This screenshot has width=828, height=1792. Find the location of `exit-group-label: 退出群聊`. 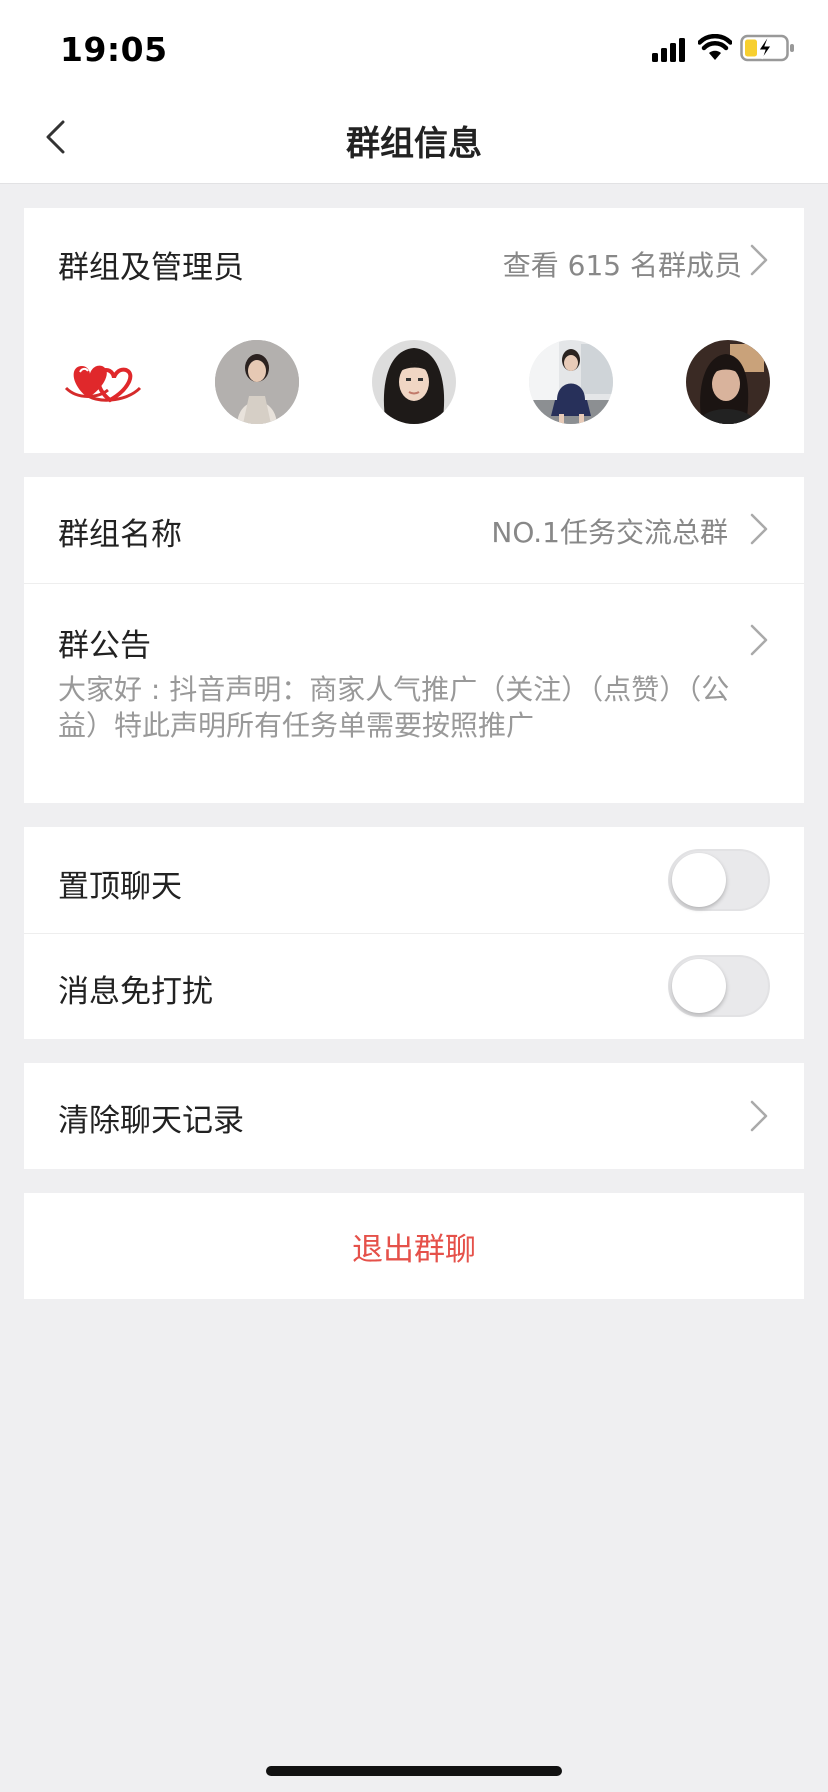

exit-group-label: 退出群聊 is located at coordinates (414, 1250).